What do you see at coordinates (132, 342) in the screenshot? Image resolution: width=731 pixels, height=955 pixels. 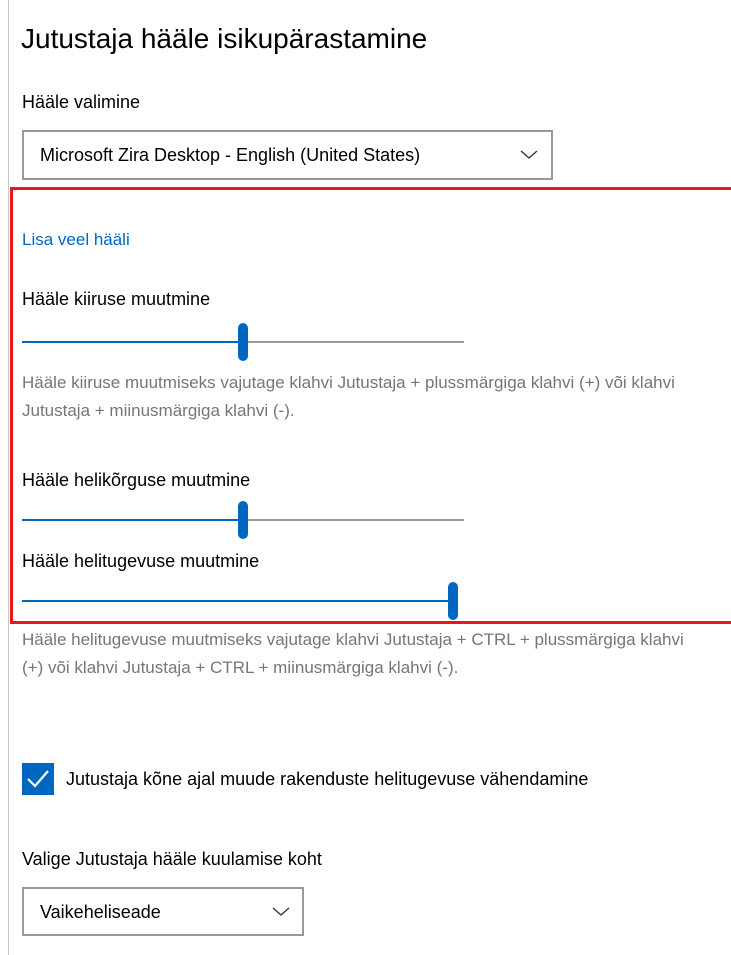 I see `speed-slider-fill` at bounding box center [132, 342].